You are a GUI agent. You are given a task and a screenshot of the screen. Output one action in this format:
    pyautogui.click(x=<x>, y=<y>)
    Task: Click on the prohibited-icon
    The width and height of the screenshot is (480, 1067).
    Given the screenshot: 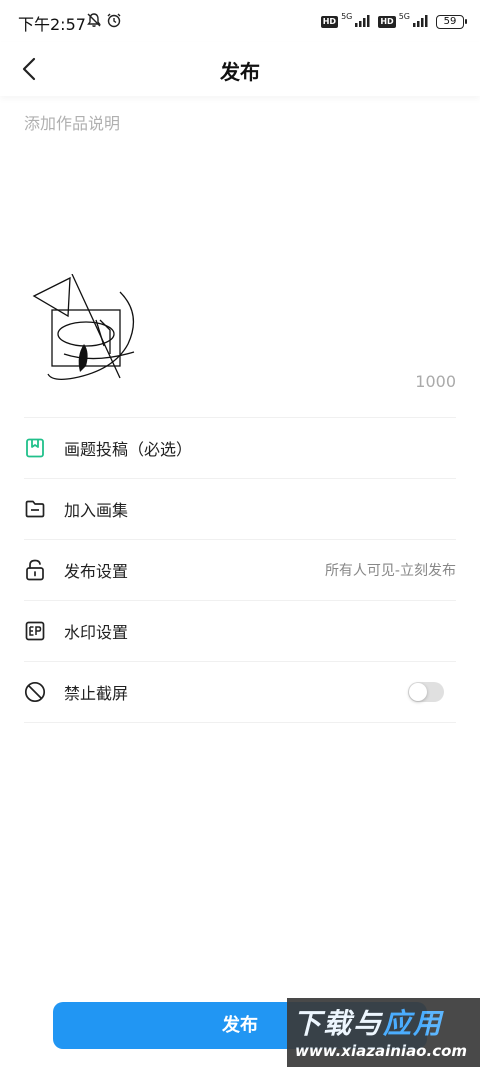 What is the action you would take?
    pyautogui.click(x=35, y=692)
    